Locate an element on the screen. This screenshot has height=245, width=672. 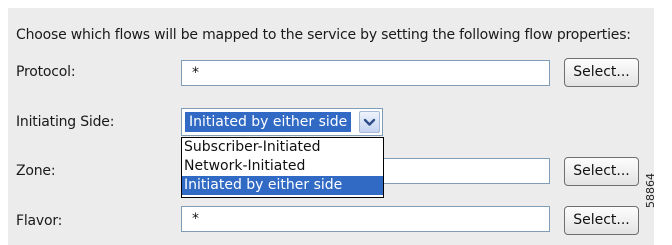
option-initiated-by-either-side: Initiated by either side is located at coordinates (282, 185).